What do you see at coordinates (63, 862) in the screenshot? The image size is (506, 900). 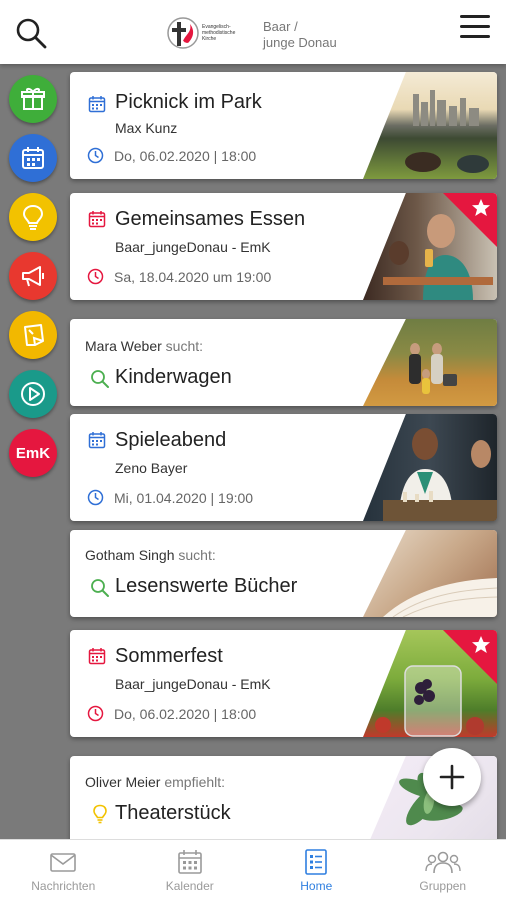 I see `envelope-icon` at bounding box center [63, 862].